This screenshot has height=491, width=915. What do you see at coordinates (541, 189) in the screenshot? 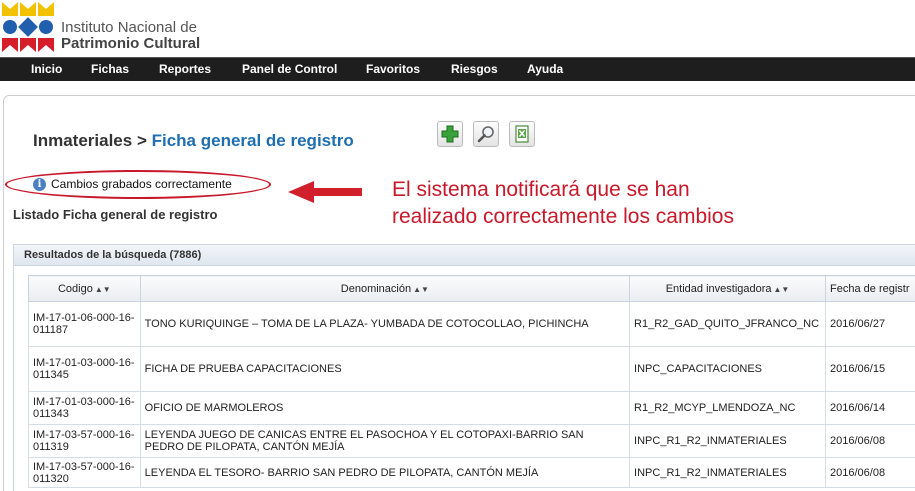
I see `annotation-line-1: El sistema notificará que se han` at bounding box center [541, 189].